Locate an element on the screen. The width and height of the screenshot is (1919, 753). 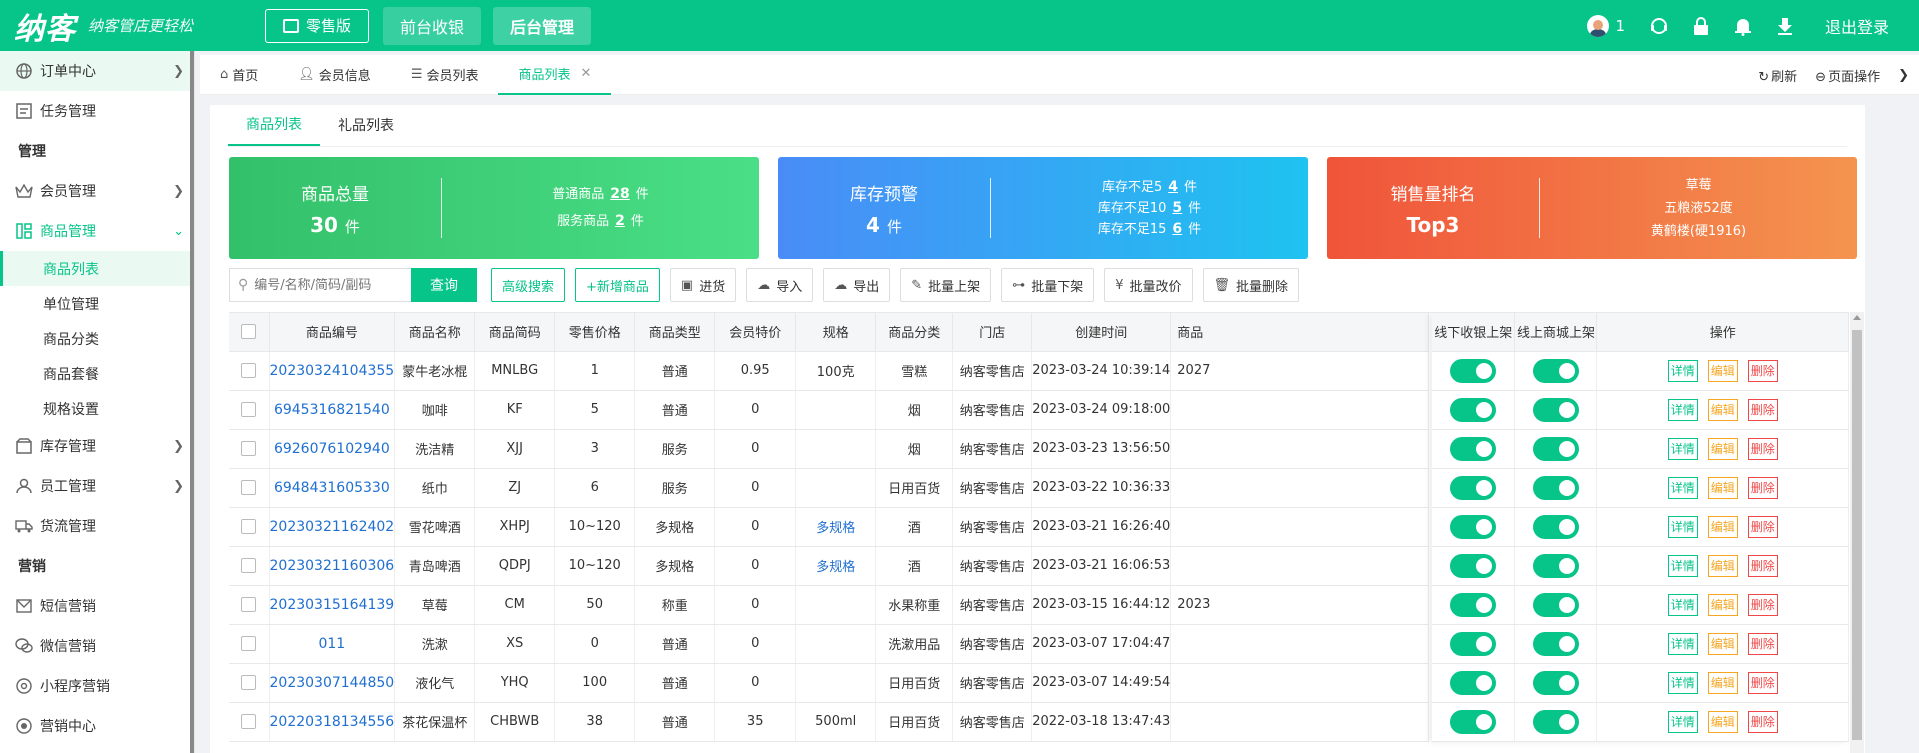
cell-code: 20230324104355 is located at coordinates (332, 371).